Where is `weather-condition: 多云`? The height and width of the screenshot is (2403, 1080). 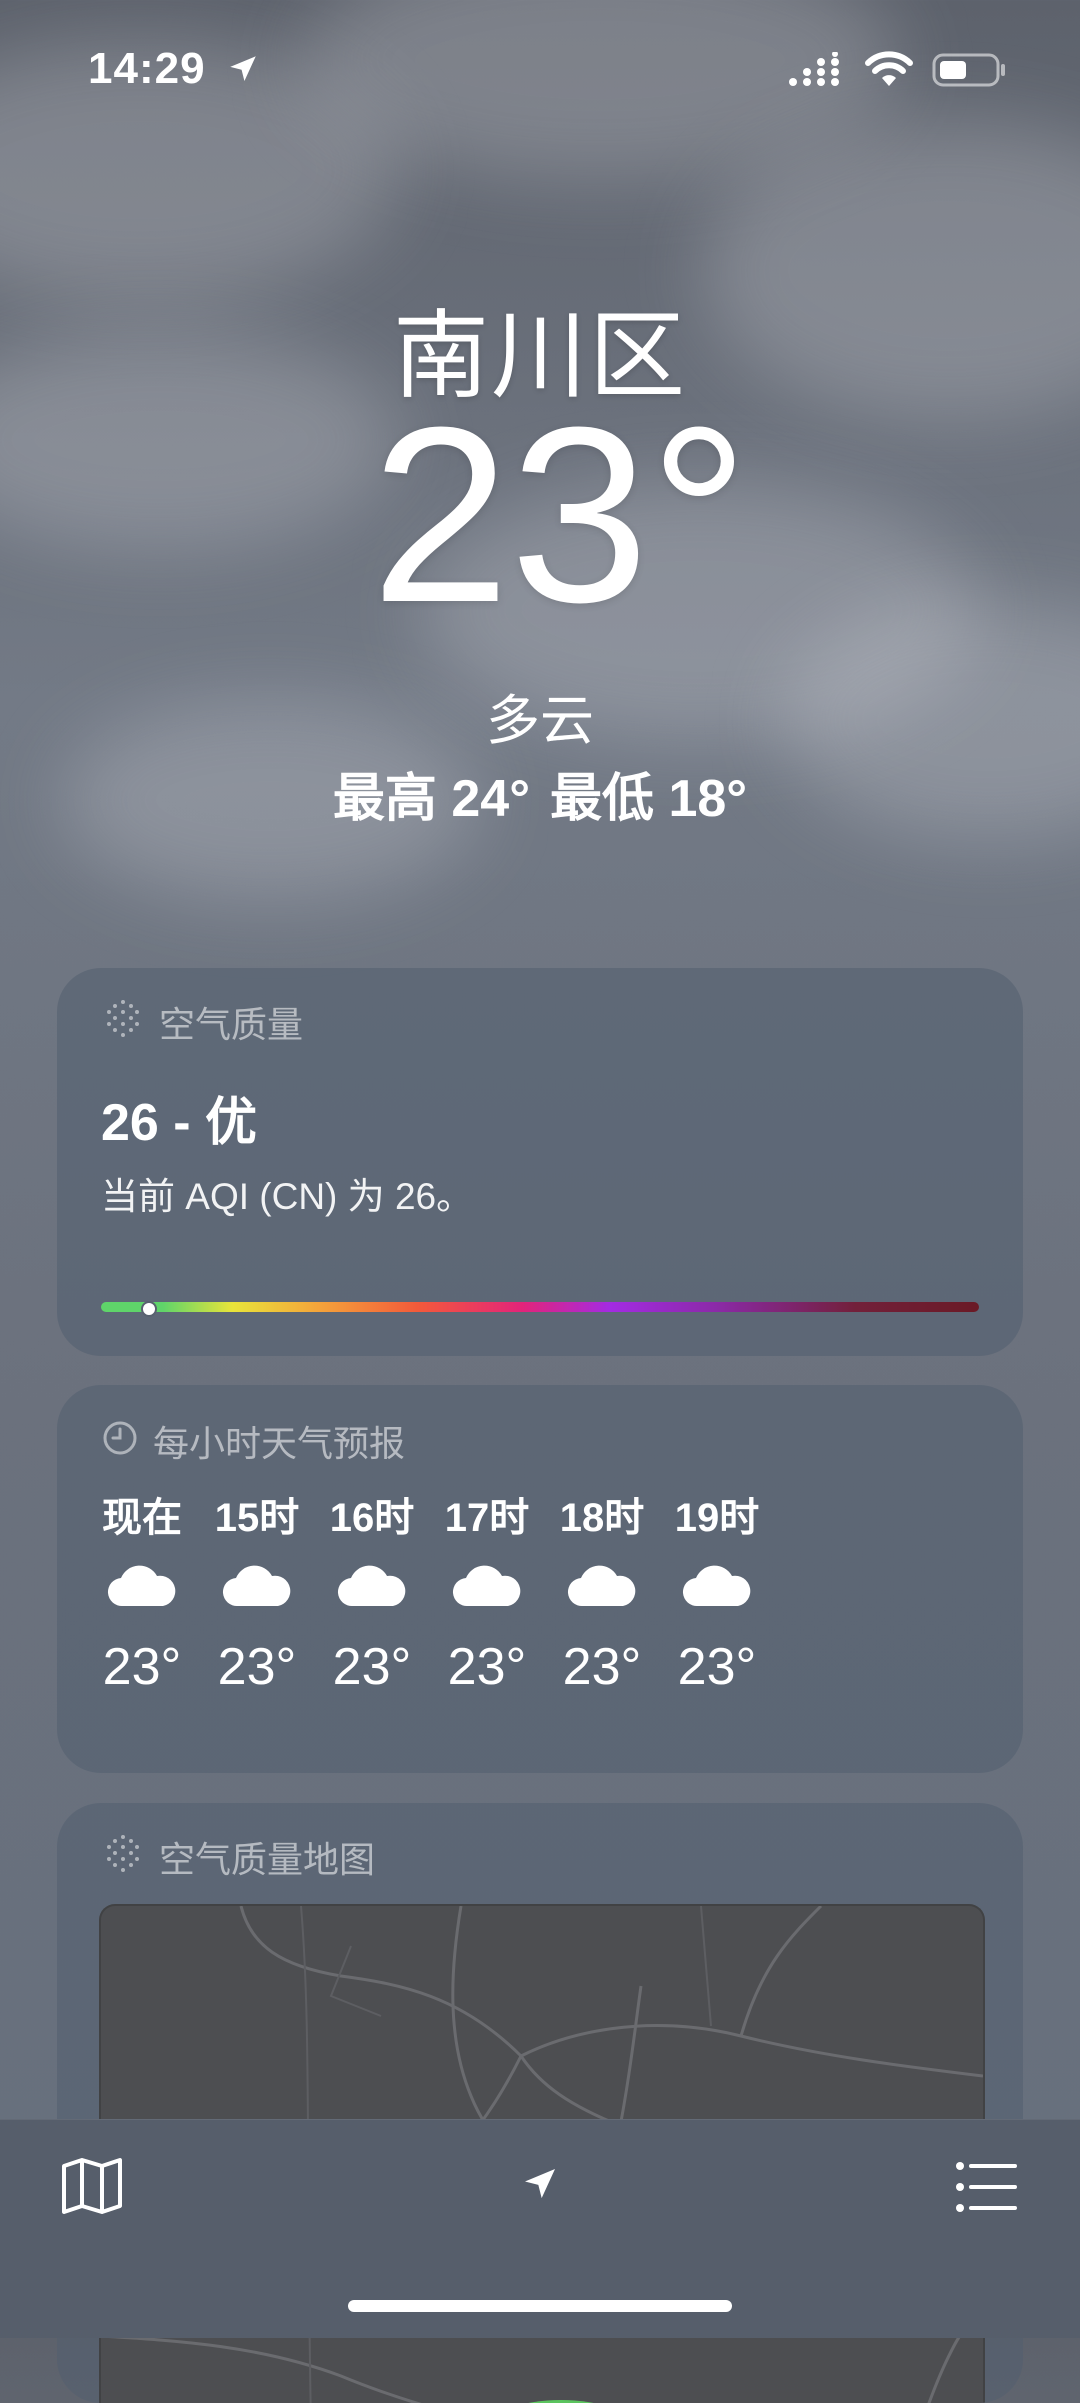 weather-condition: 多云 is located at coordinates (540, 721).